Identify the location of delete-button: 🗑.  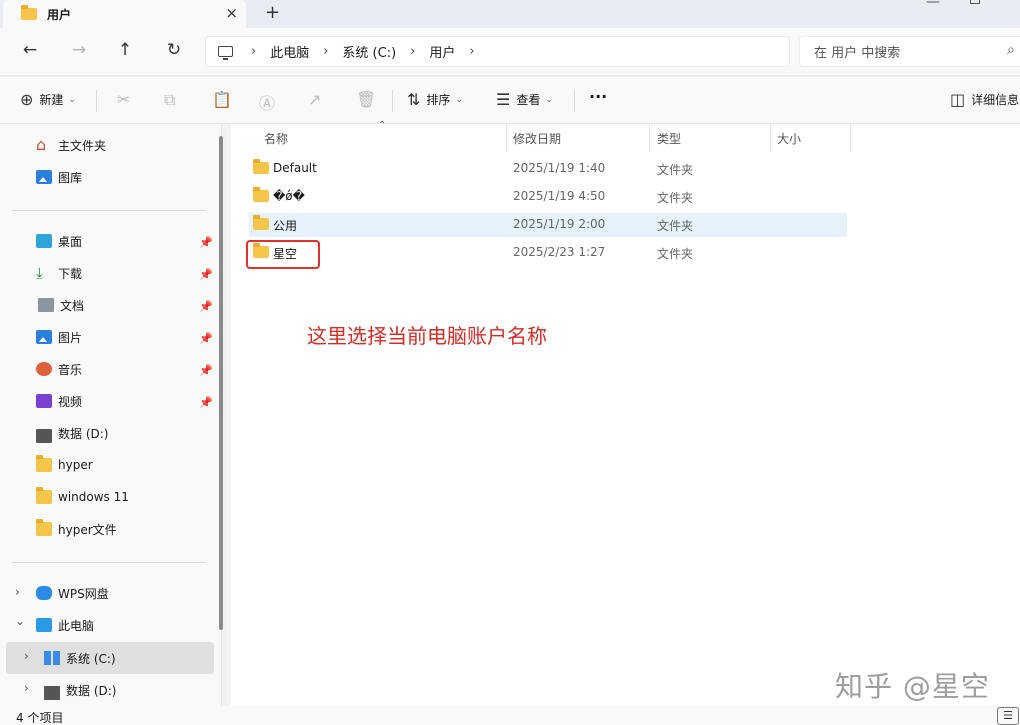
(369, 99).